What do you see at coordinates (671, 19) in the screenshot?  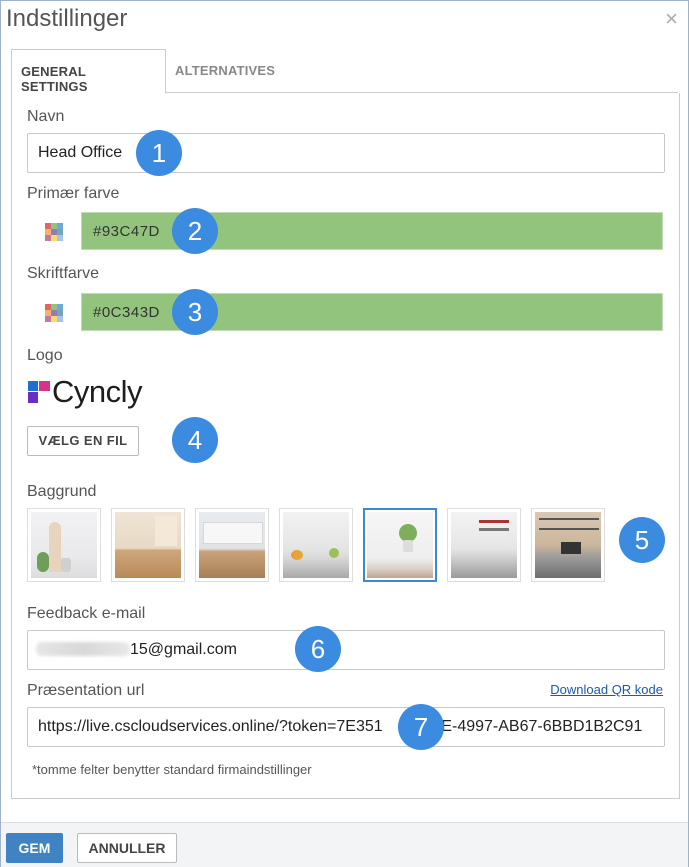 I see `close-icon: ×` at bounding box center [671, 19].